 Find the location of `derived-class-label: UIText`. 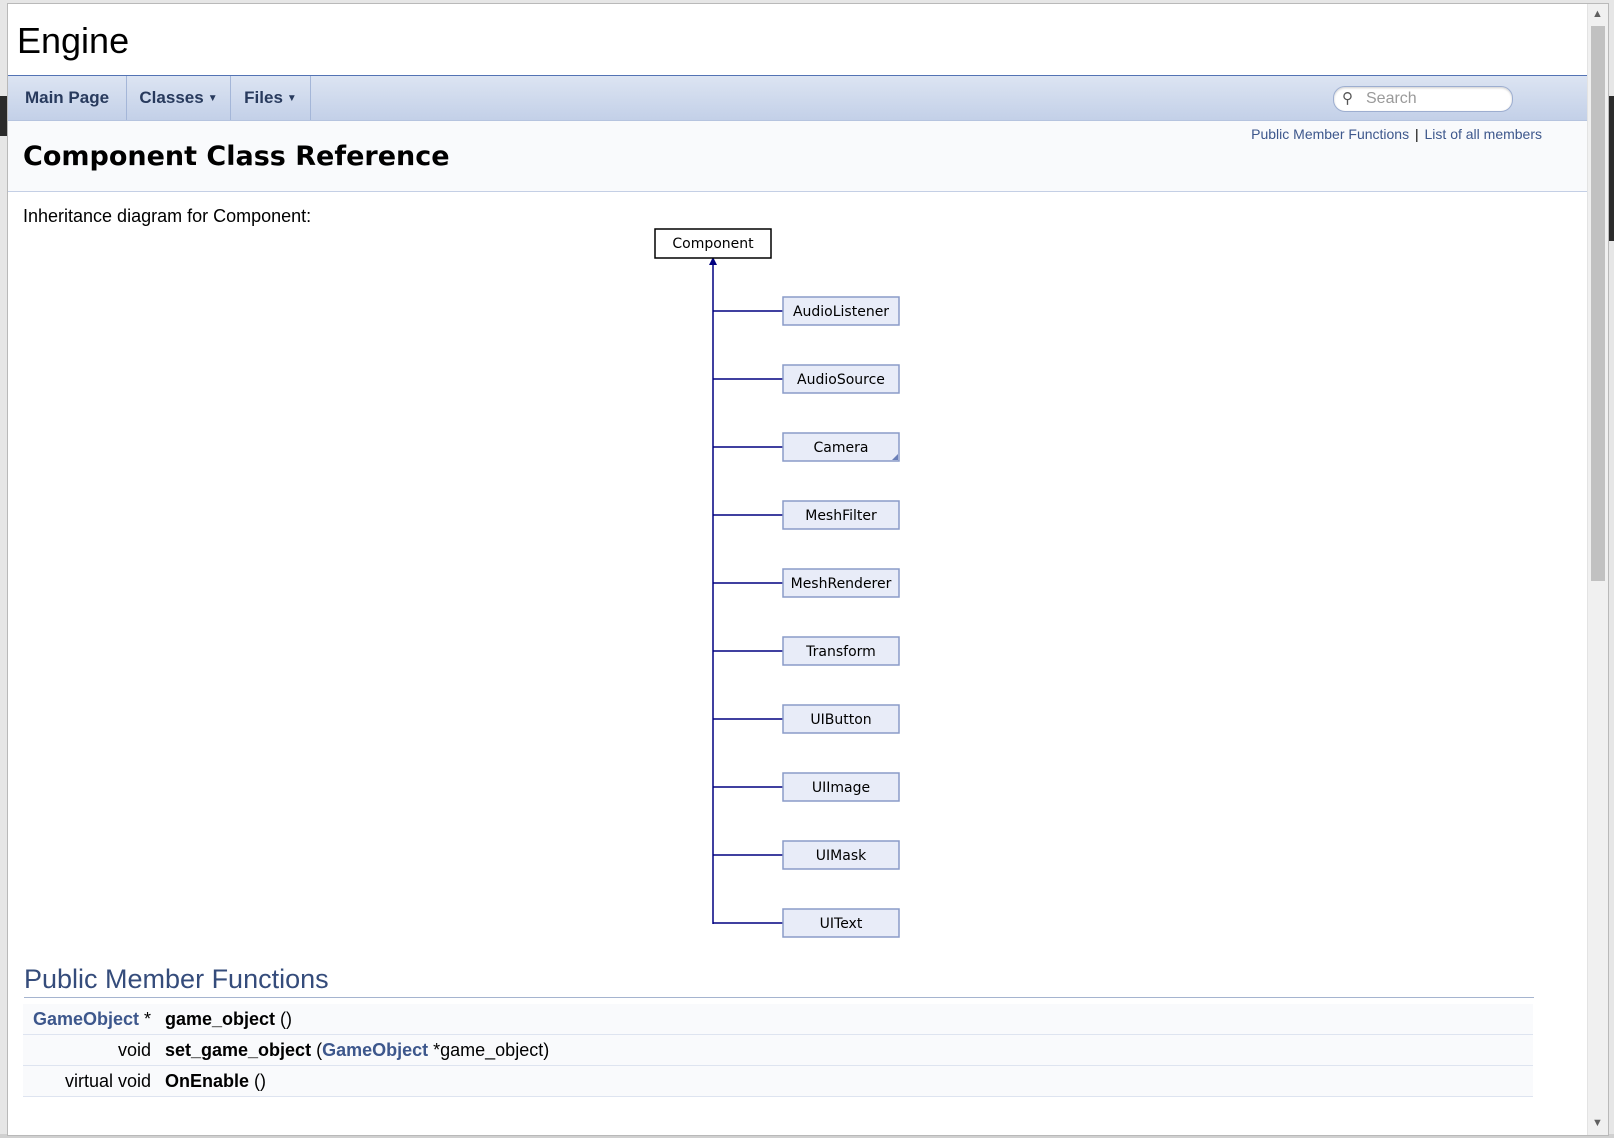

derived-class-label: UIText is located at coordinates (841, 924).